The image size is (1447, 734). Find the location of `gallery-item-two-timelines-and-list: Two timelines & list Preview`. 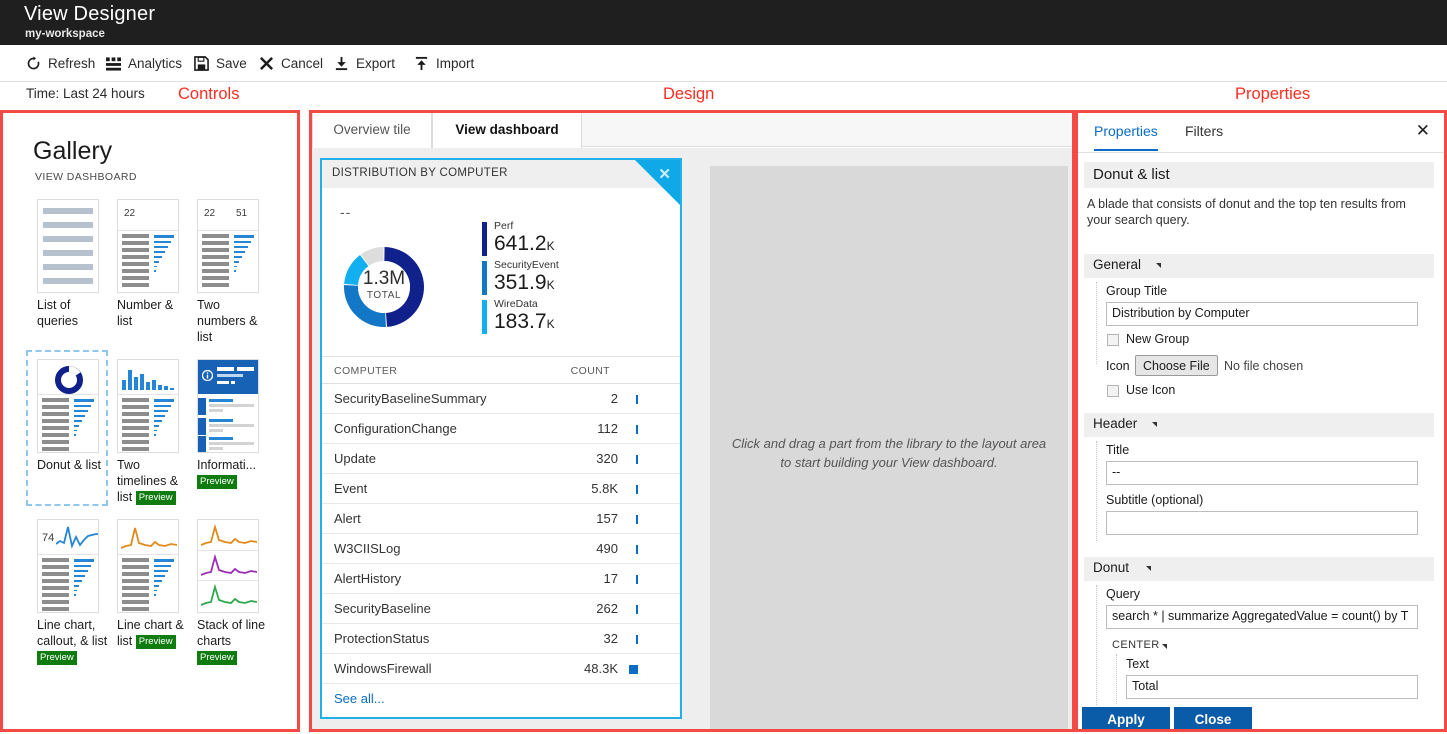

gallery-item-two-timelines-and-list: Two timelines & list Preview is located at coordinates (147, 428).